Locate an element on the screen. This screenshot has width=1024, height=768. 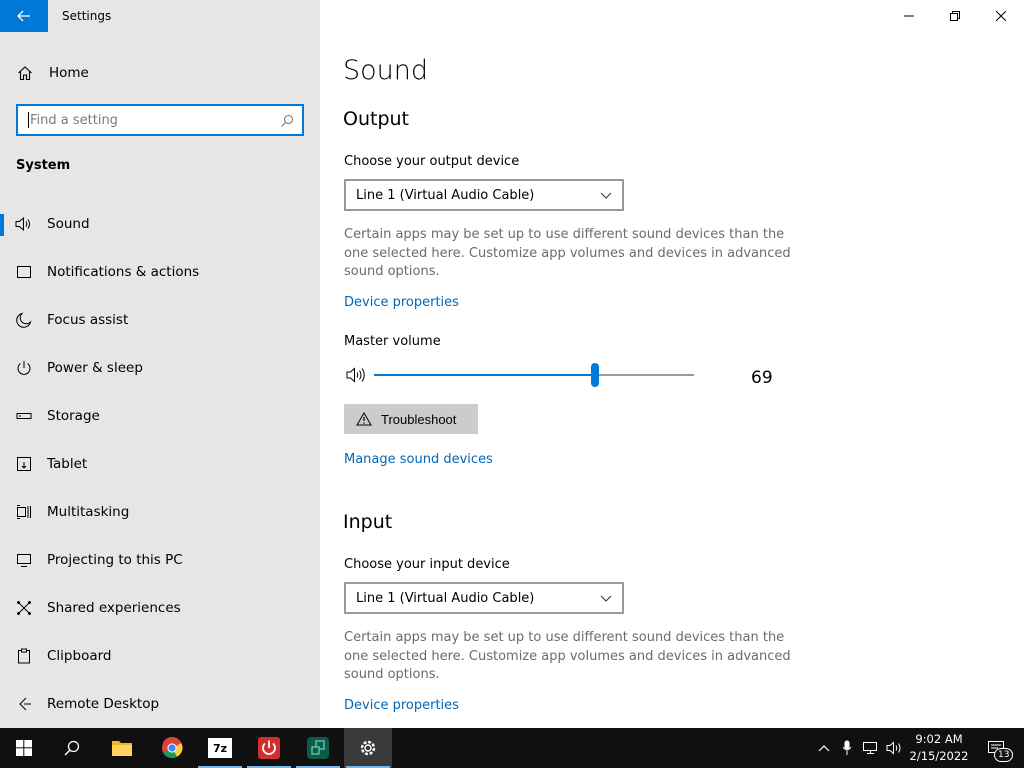
home-nav-item: Home is located at coordinates (160, 73).